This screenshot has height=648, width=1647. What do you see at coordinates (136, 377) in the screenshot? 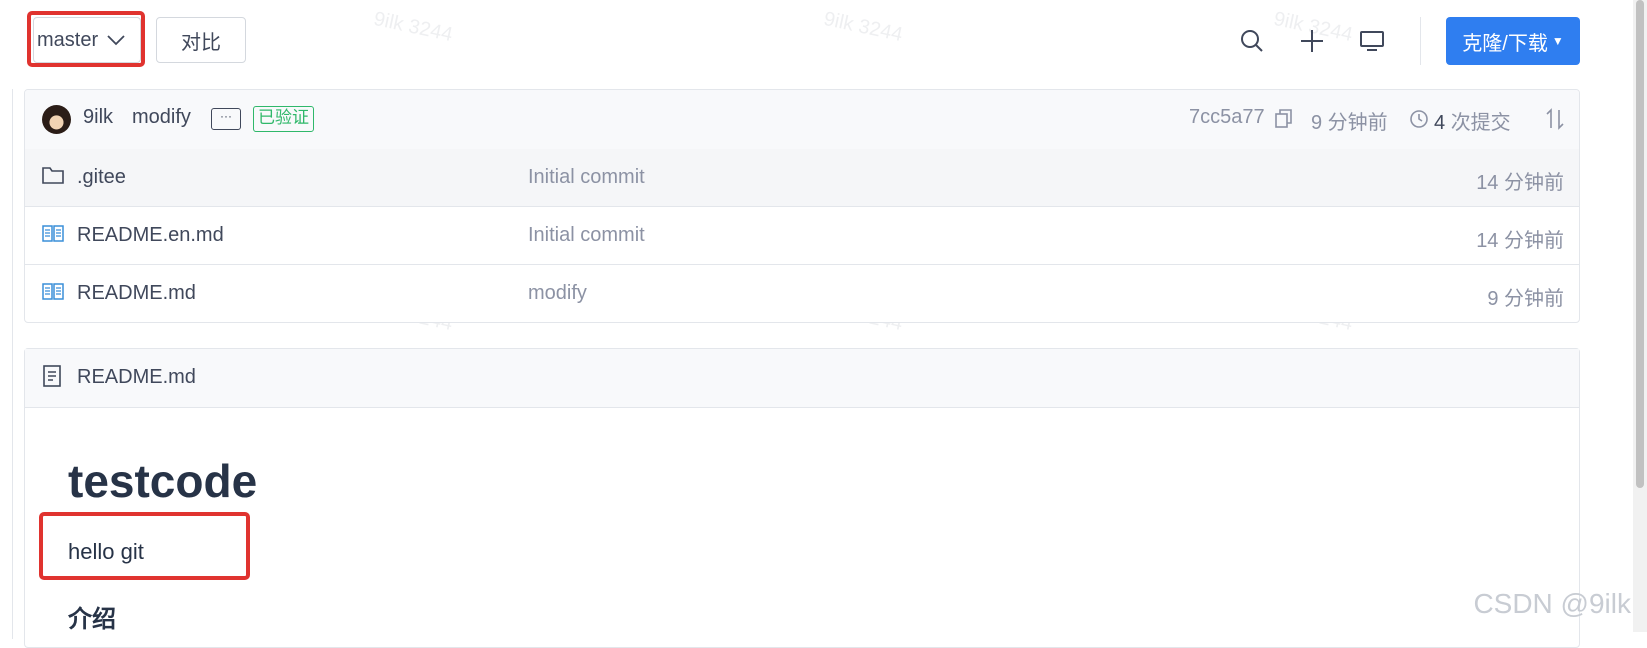
I see `readme-filename: README.md` at bounding box center [136, 377].